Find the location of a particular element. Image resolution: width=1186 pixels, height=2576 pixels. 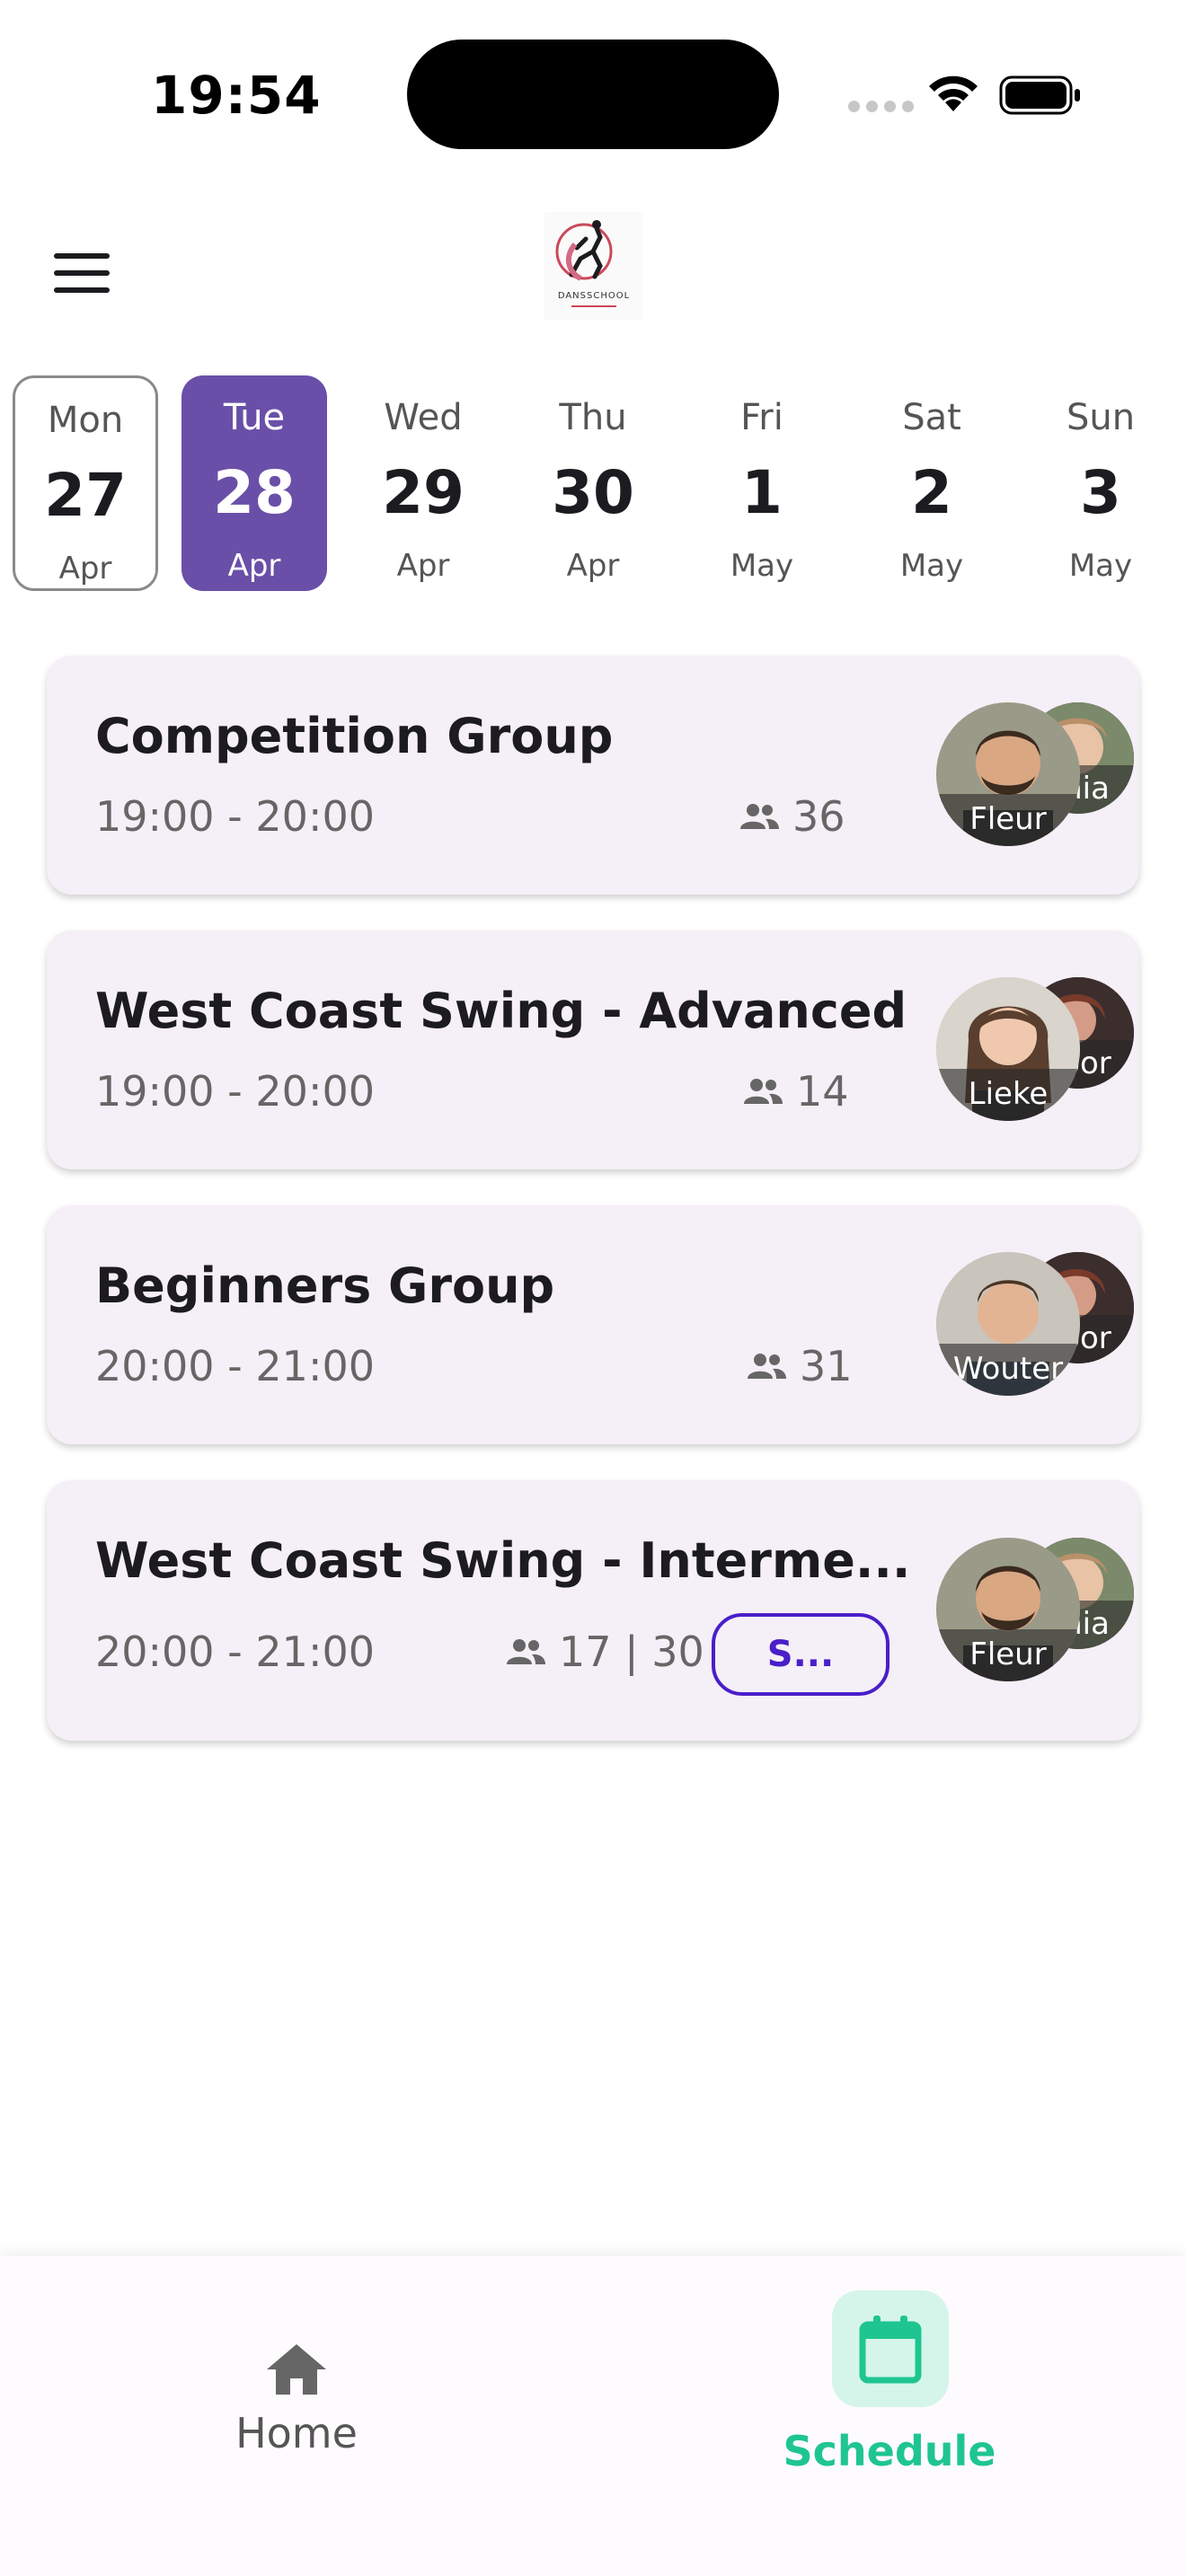

day-number: 3 is located at coordinates (1100, 493).